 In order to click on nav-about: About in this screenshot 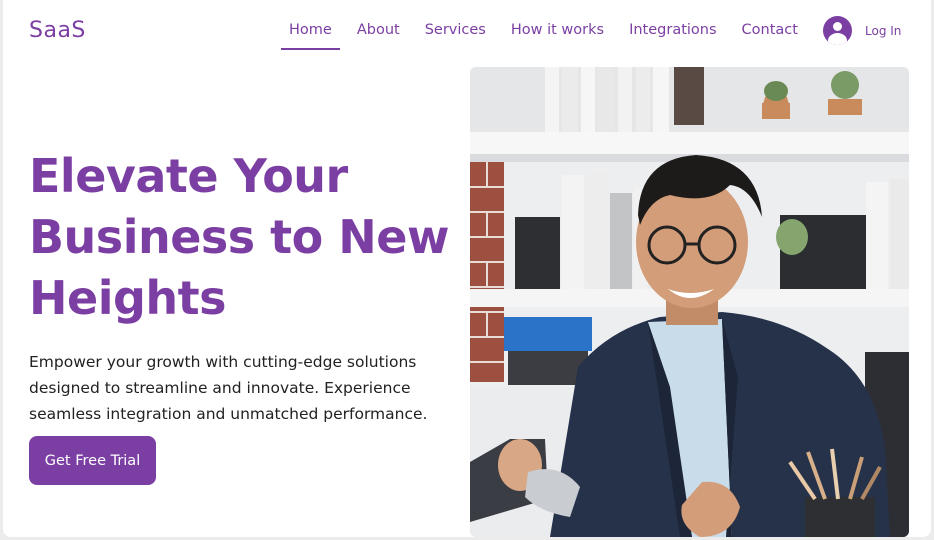, I will do `click(378, 36)`.